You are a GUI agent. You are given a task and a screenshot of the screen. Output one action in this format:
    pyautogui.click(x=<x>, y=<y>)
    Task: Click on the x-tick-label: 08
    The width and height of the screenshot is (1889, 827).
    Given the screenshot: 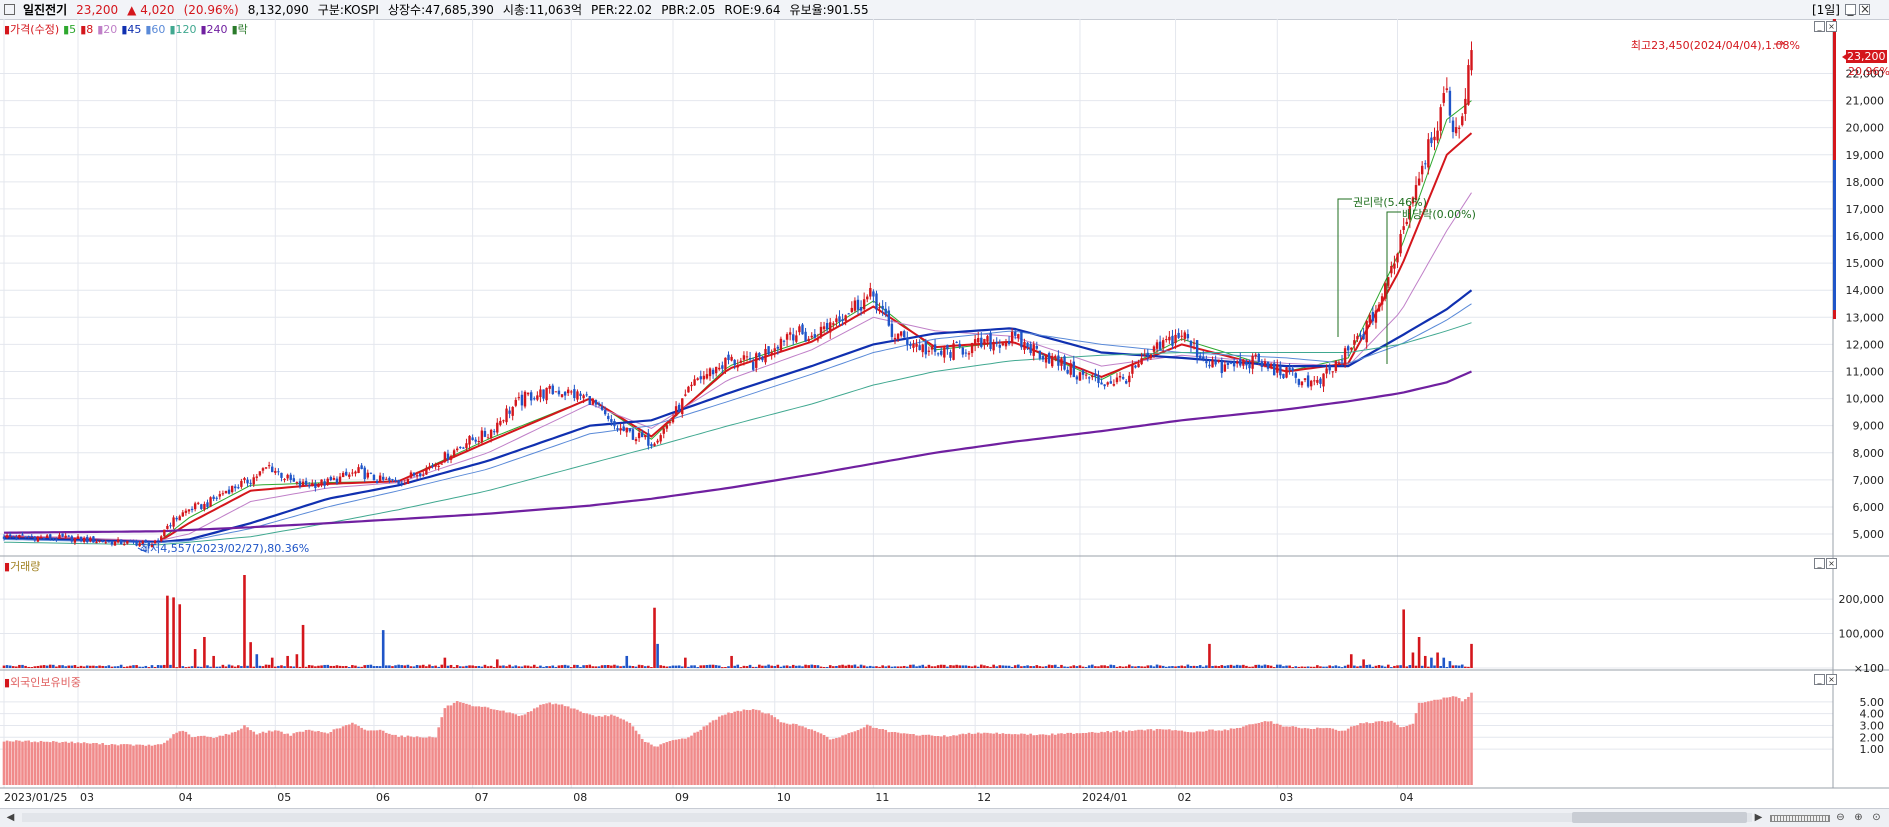 What is the action you would take?
    pyautogui.click(x=580, y=797)
    